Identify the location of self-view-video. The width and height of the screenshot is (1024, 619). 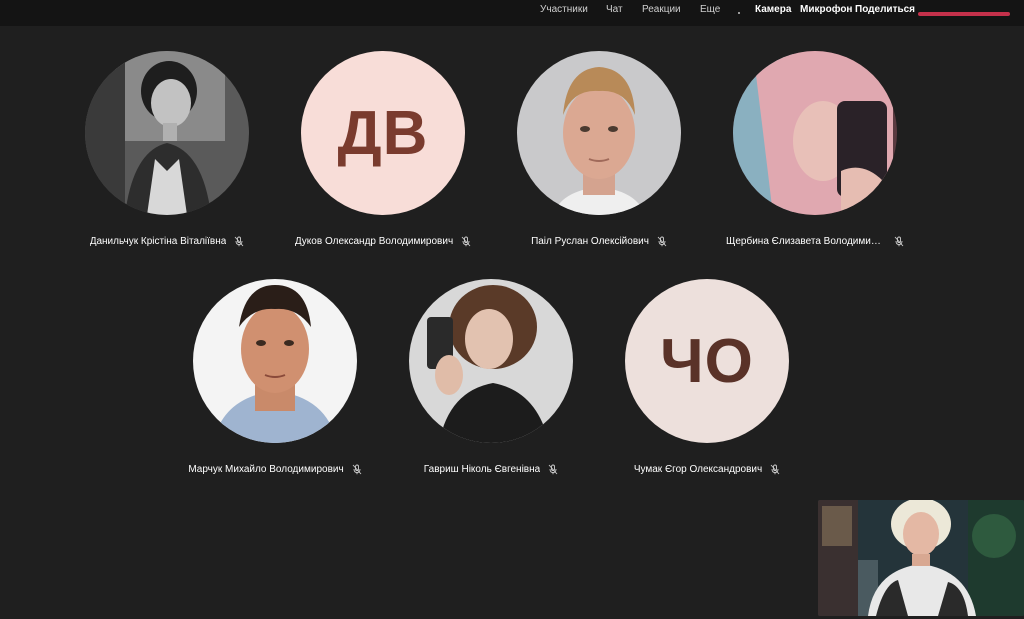
(921, 558).